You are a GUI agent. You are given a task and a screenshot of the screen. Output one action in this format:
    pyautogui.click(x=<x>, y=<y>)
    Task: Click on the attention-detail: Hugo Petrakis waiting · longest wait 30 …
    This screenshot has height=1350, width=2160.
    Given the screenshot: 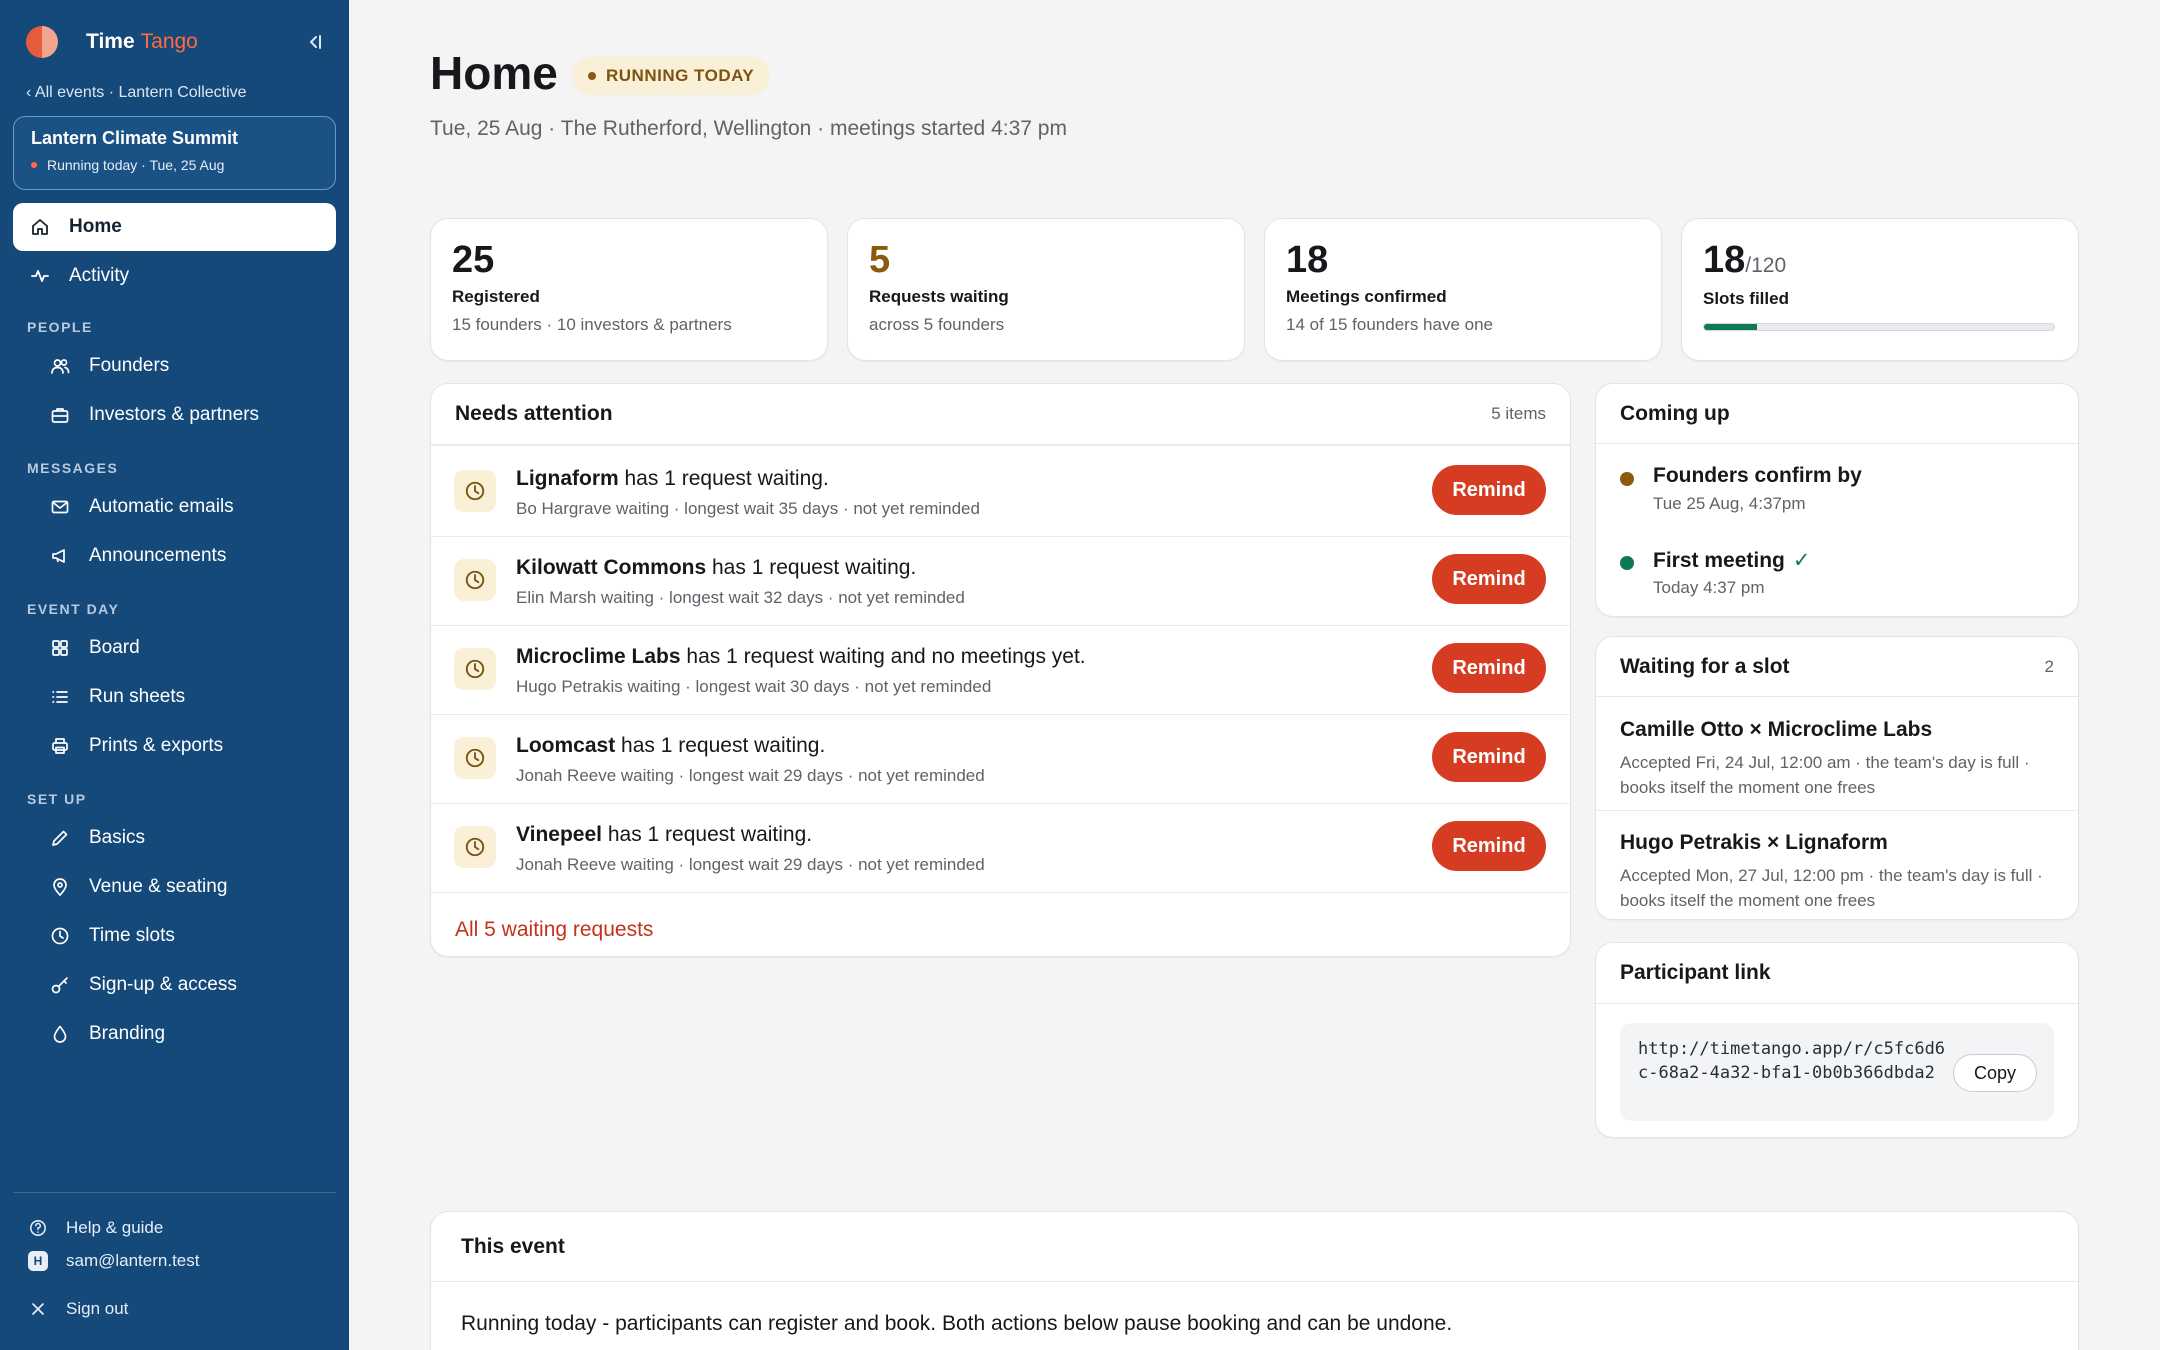 What is the action you would take?
    pyautogui.click(x=754, y=686)
    